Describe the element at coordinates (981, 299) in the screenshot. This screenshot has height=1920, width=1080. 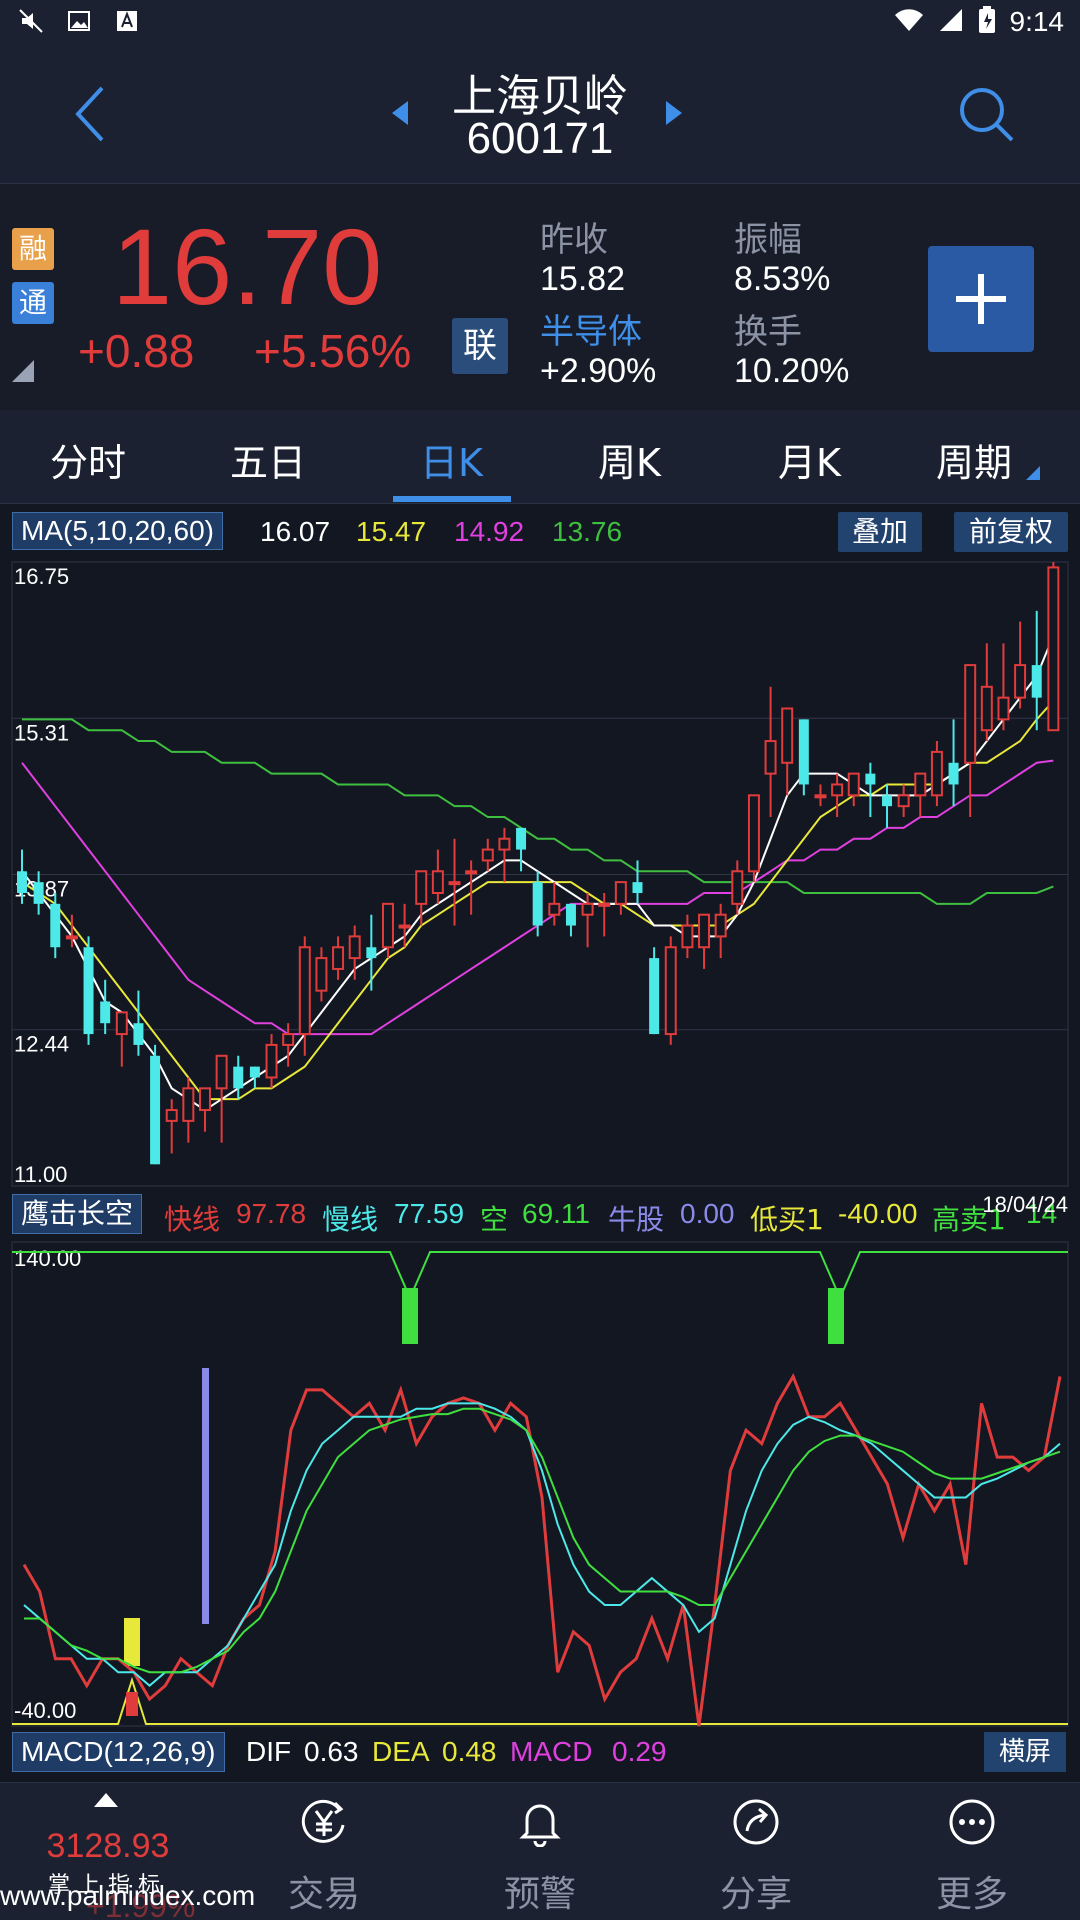
I see `add-watchlist-button` at that location.